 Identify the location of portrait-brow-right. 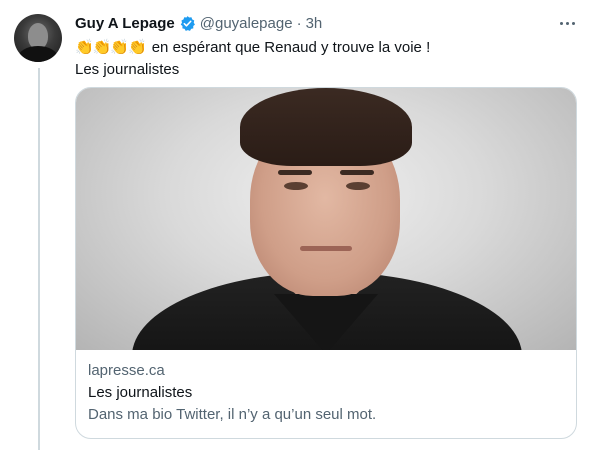
(357, 172).